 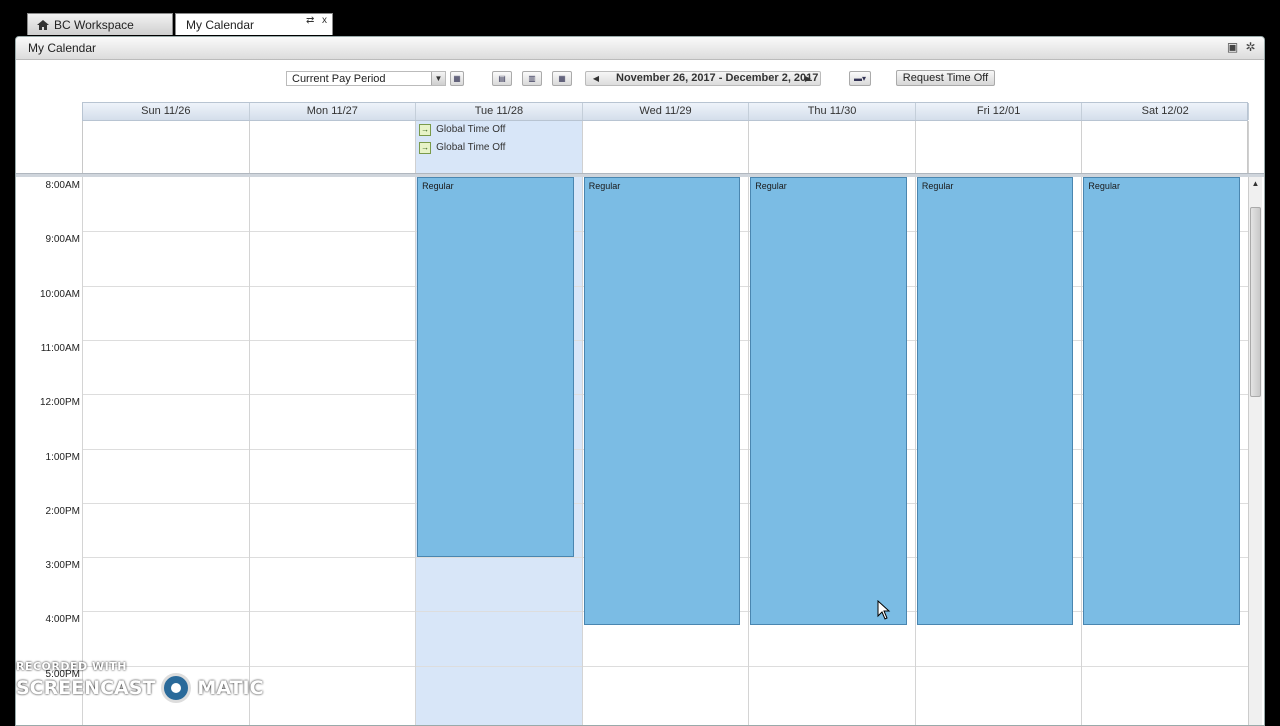 I want to click on tab-bc-workspace: BC Workspace, so click(x=100, y=24).